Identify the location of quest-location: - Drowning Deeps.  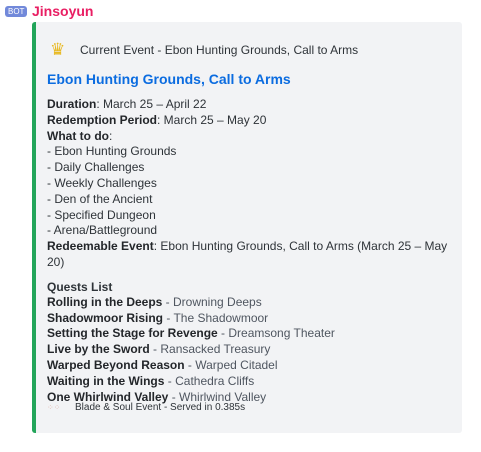
(212, 301).